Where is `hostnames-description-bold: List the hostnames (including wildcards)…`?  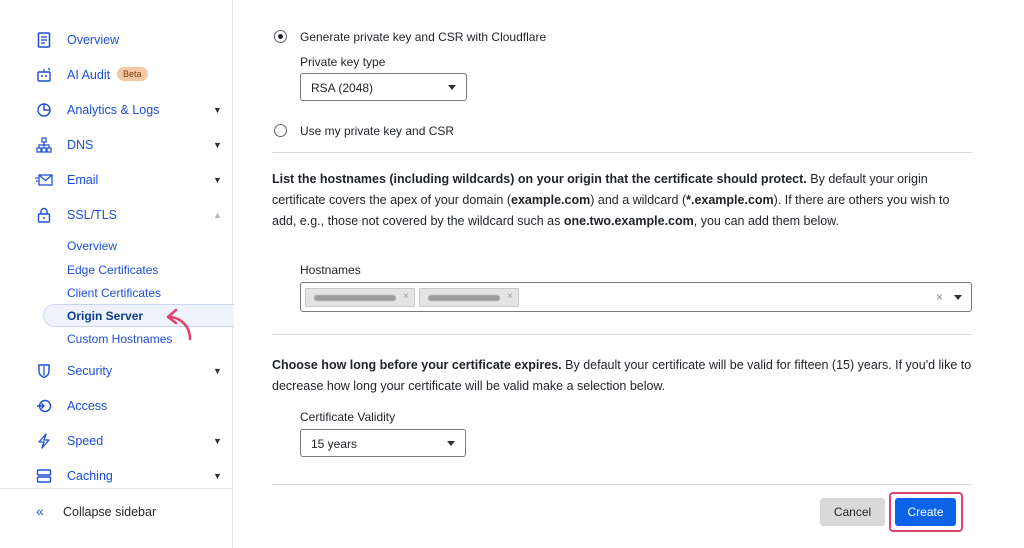 hostnames-description-bold: List the hostnames (including wildcards)… is located at coordinates (539, 179).